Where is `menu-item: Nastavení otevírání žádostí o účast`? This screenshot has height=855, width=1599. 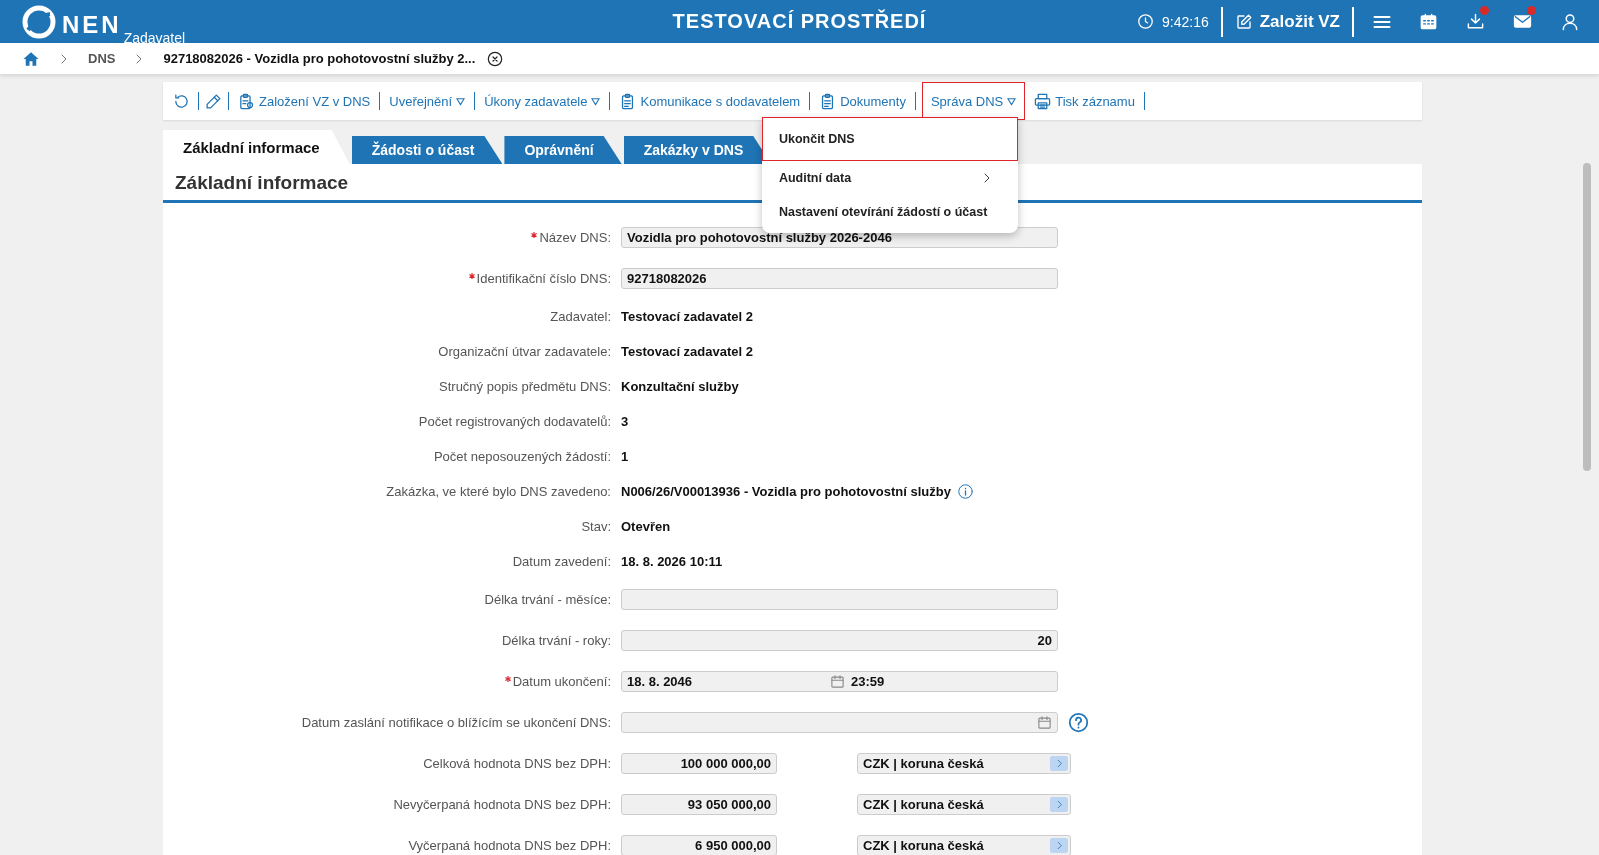 menu-item: Nastavení otevírání žádostí o účast is located at coordinates (889, 212).